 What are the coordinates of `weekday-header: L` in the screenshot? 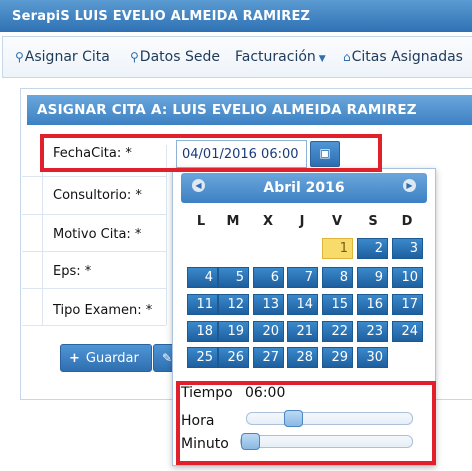 It's located at (201, 221).